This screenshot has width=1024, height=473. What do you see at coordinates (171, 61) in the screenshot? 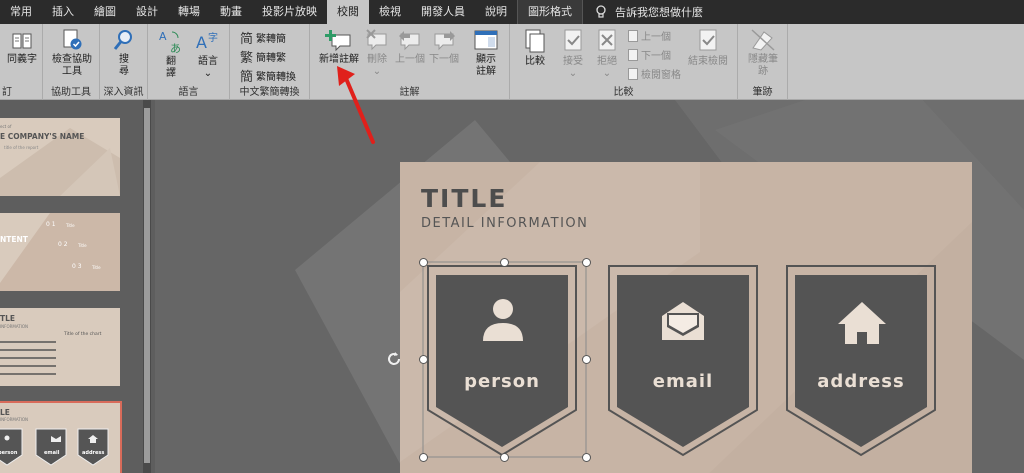
I see `translate-label-1: 翻` at bounding box center [171, 61].